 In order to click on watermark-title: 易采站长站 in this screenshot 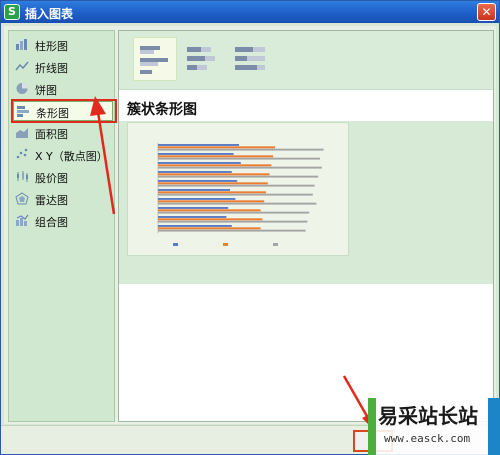, I will do `click(428, 416)`.